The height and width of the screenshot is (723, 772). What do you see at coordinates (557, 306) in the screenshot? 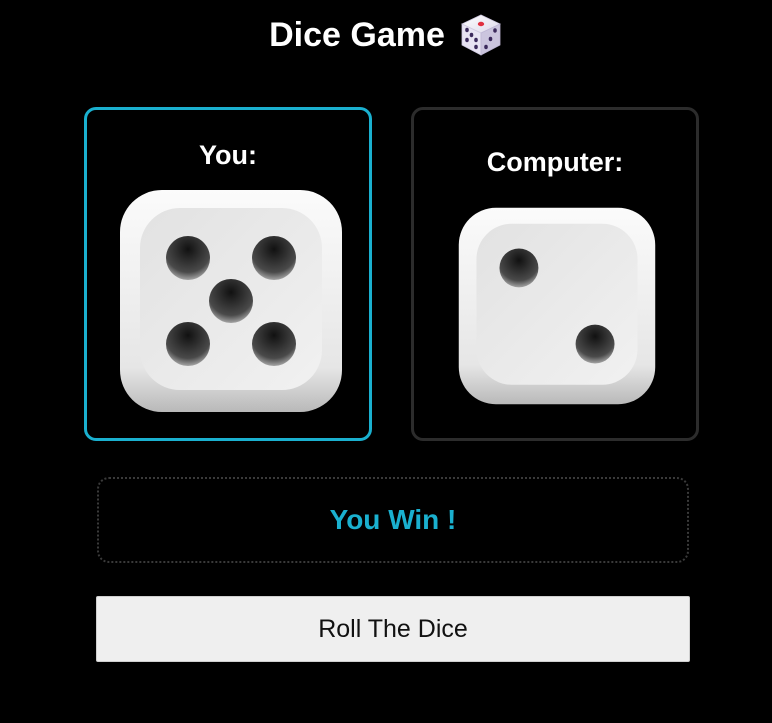
I see `die-computer` at bounding box center [557, 306].